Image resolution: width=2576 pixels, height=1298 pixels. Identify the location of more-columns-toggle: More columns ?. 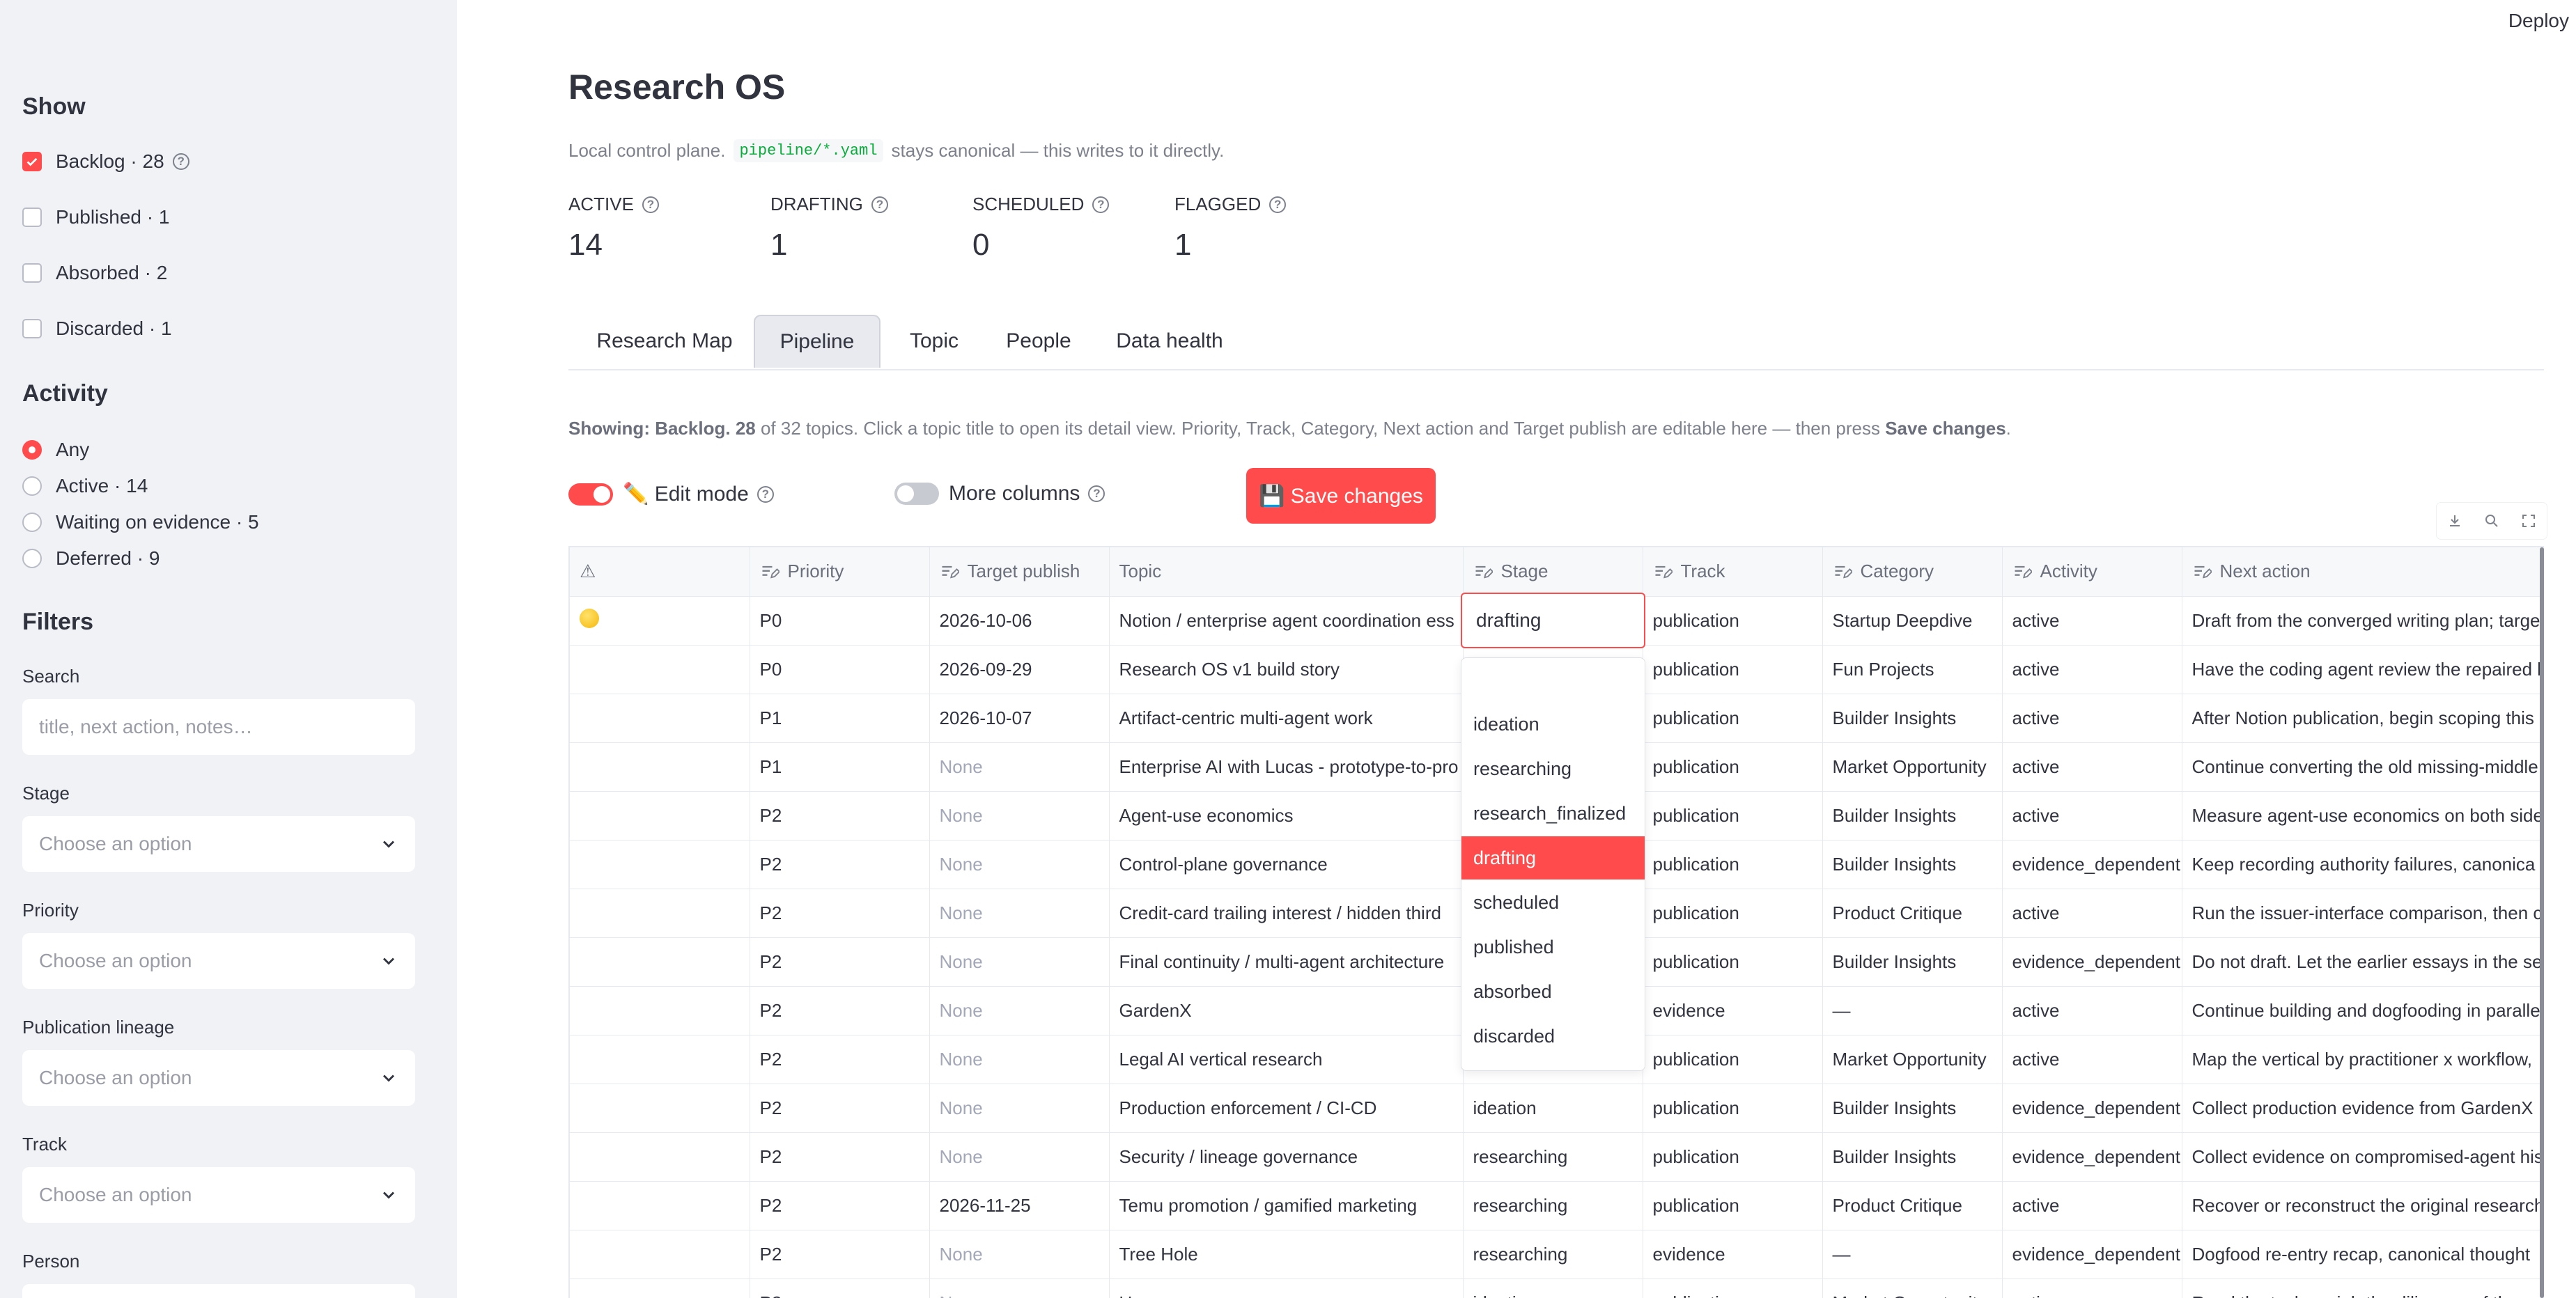
(999, 494).